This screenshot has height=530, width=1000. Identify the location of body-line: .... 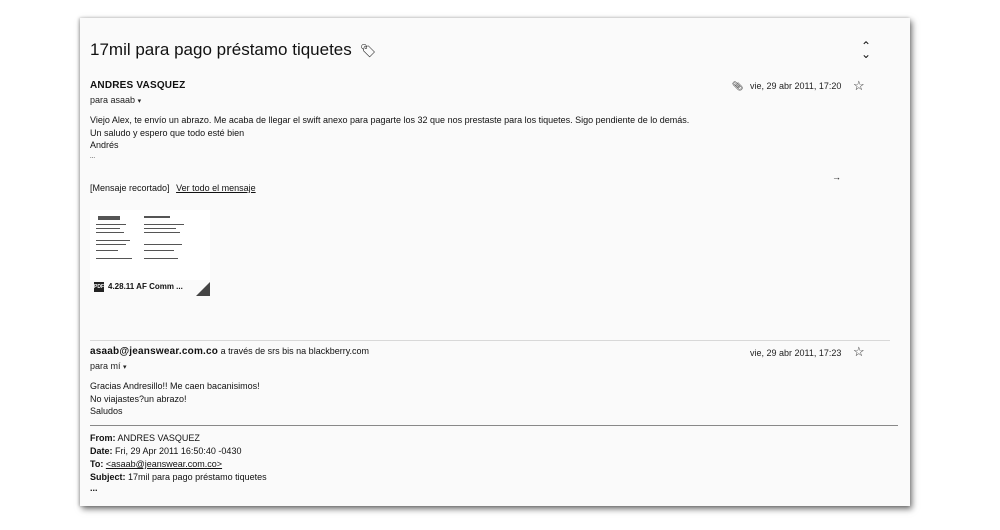
(93, 156).